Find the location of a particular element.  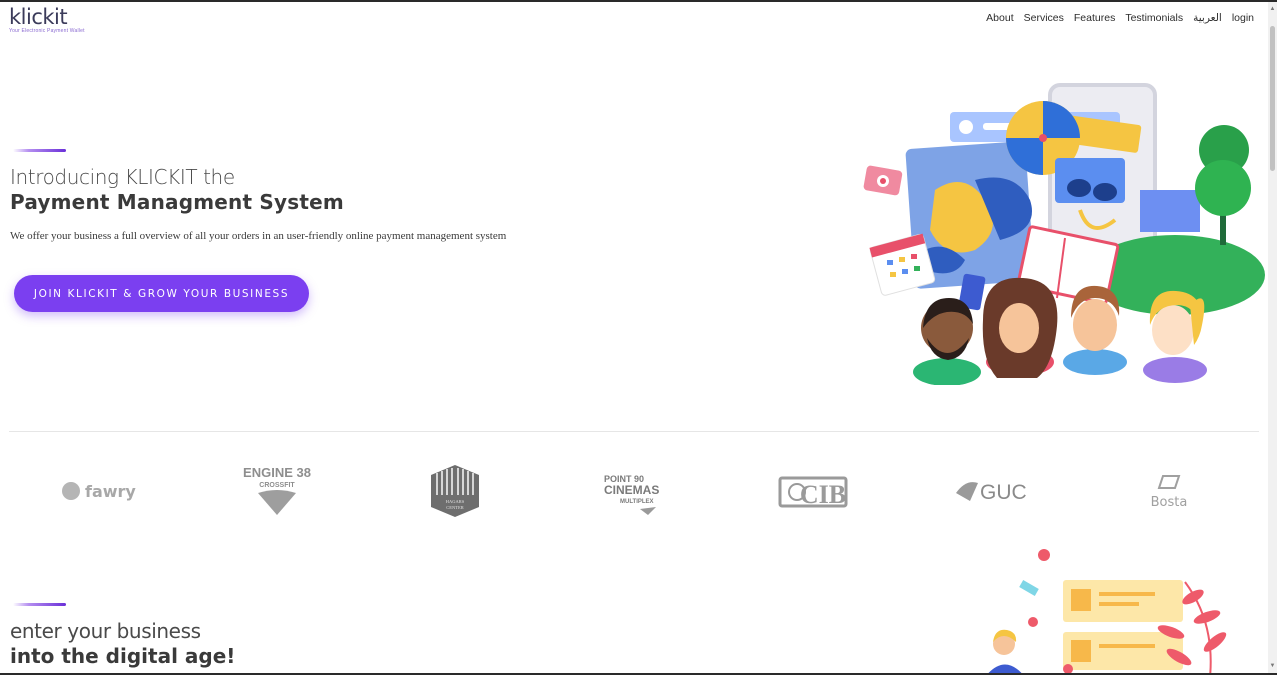

hero-illustration is located at coordinates (1064, 234).